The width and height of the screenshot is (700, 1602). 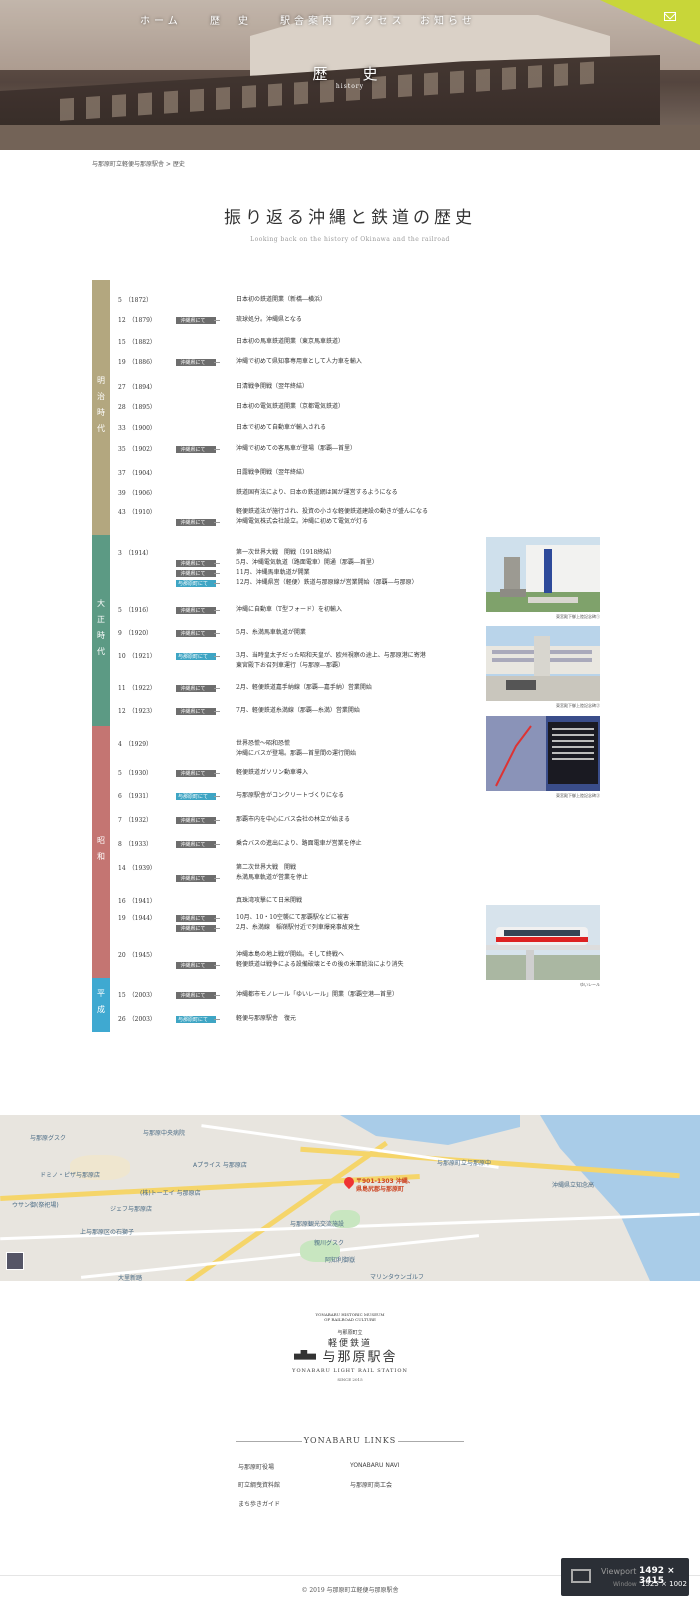 I want to click on timeline-event: 沖縄都市モノレール「ゆいレール」開業（那覇空港―首里）, so click(x=317, y=994).